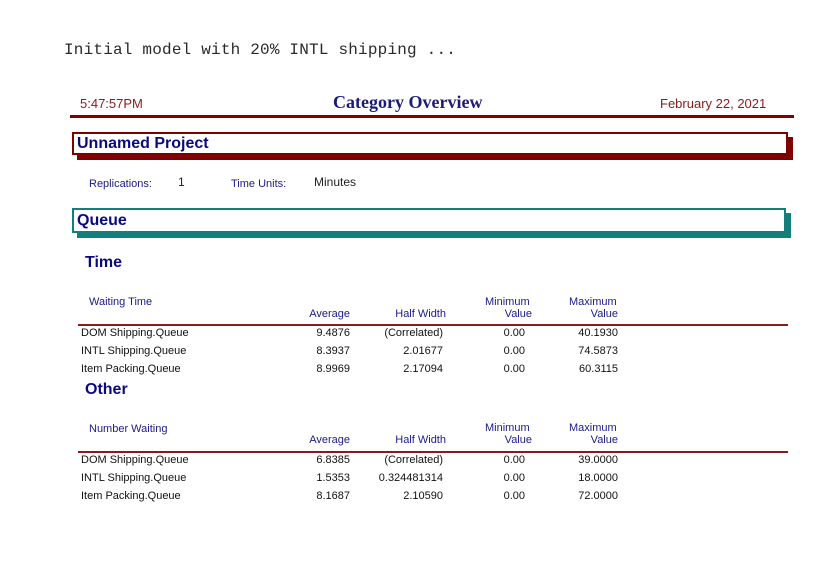 The image size is (840, 561). What do you see at coordinates (430, 143) in the screenshot?
I see `project-box: Unnamed Project` at bounding box center [430, 143].